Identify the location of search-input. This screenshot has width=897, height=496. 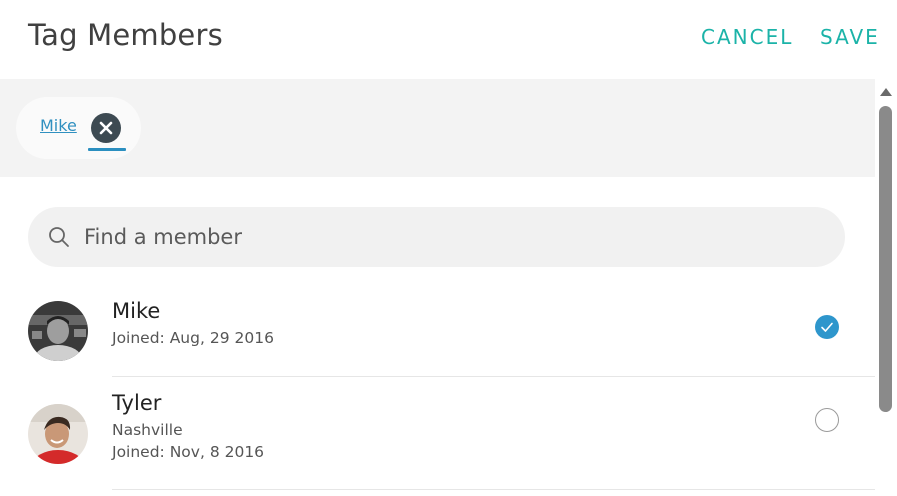
(454, 237).